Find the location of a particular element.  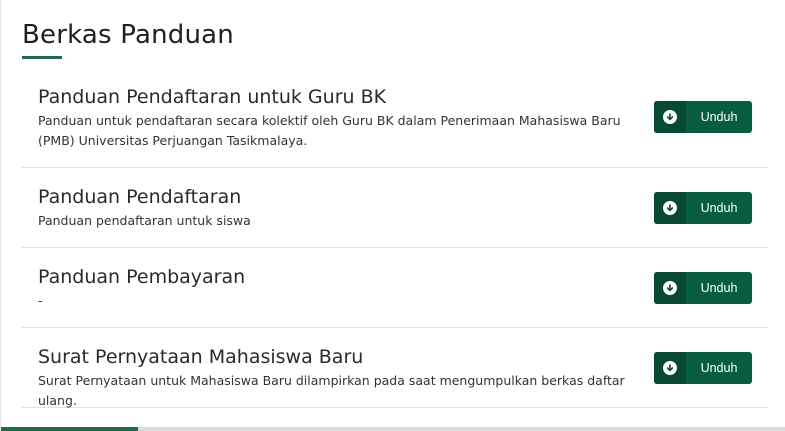

document-title: Panduan Pendaftaran is located at coordinates (140, 197).